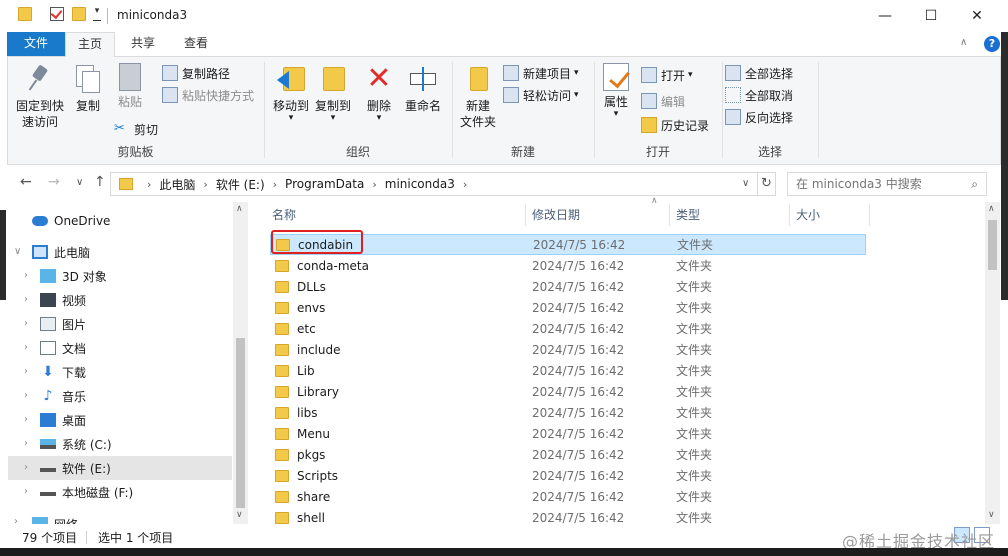 The height and width of the screenshot is (556, 1008). Describe the element at coordinates (177, 184) in the screenshot. I see `breadcrumb-this-pc: 此电脑` at that location.